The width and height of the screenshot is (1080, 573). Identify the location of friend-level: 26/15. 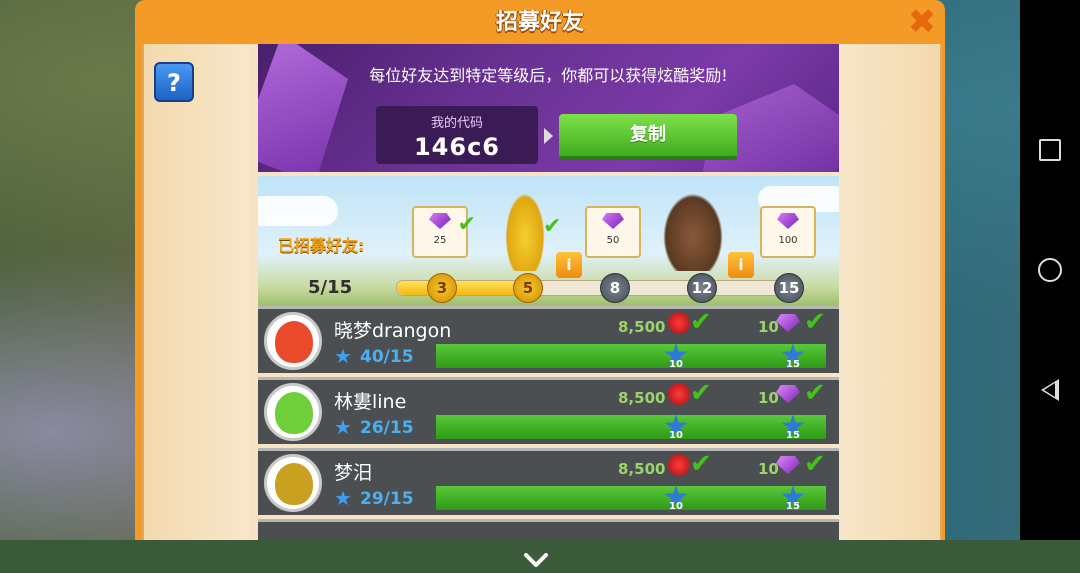
(387, 428).